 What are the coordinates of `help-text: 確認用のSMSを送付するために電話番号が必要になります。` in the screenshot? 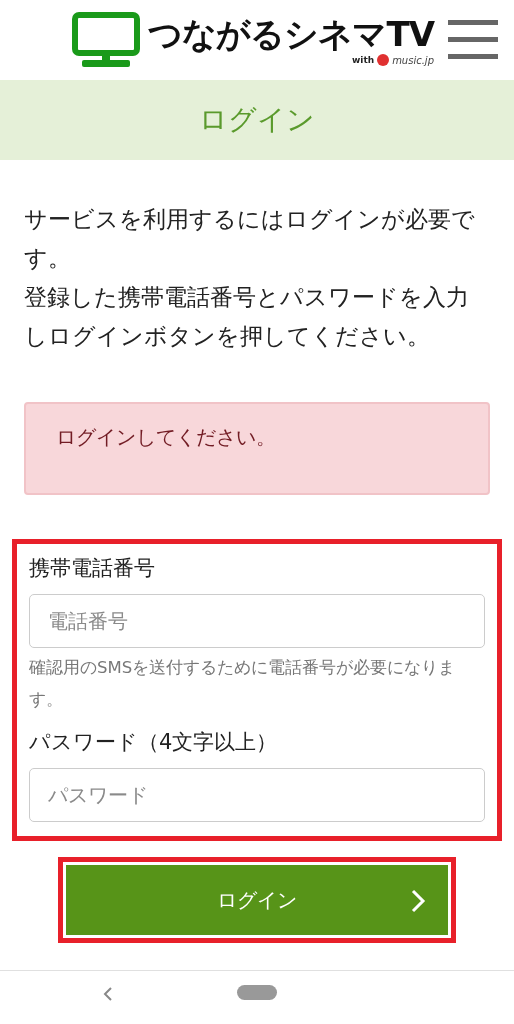 It's located at (243, 684).